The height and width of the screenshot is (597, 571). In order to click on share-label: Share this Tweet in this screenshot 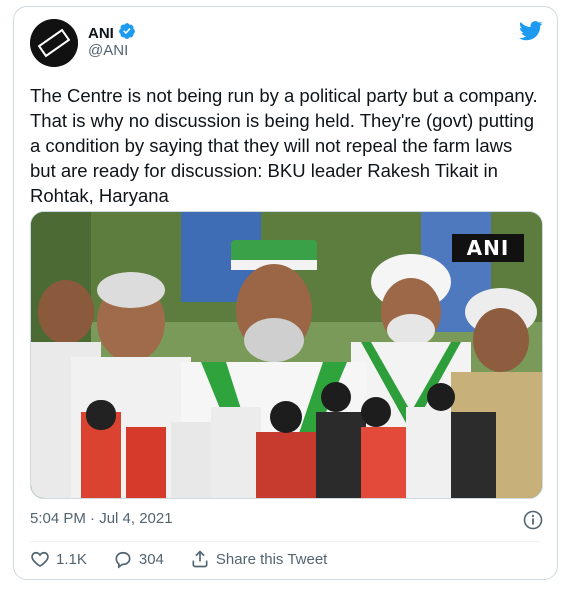, I will do `click(271, 559)`.